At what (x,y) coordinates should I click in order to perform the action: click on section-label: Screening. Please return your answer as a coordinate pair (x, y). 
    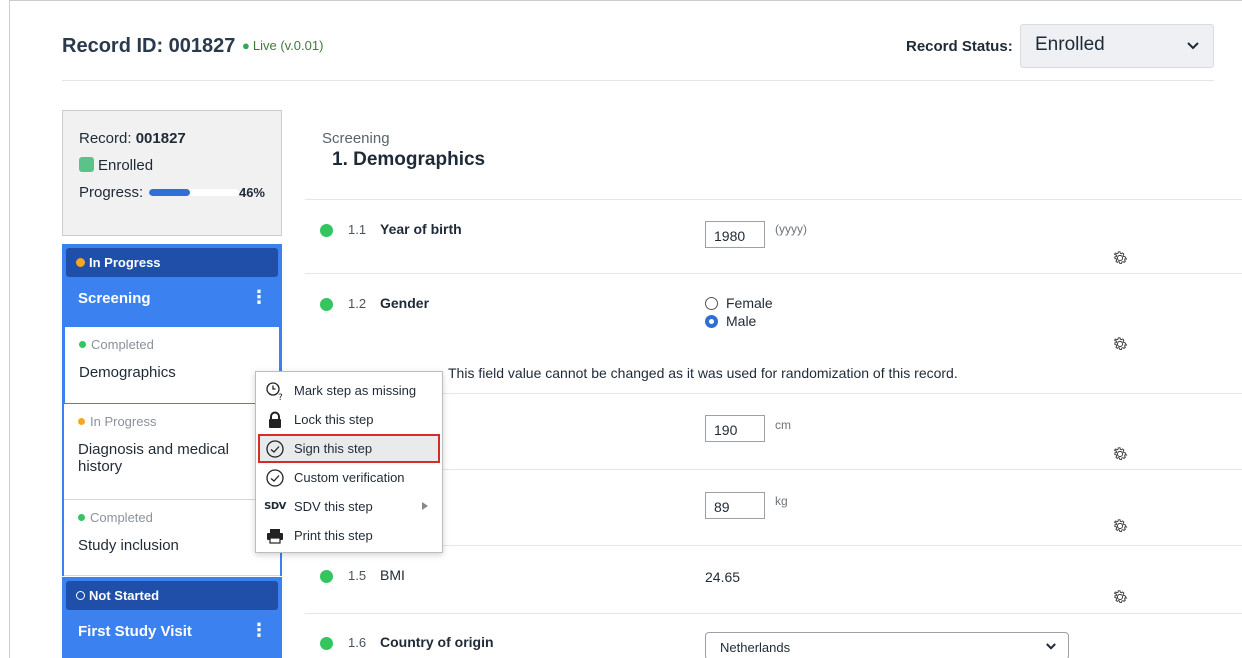
    Looking at the image, I should click on (356, 138).